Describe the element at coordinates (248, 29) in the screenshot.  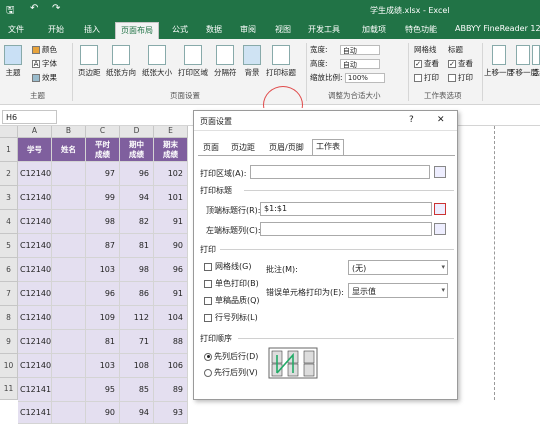
I see `tab-review: 审阅` at that location.